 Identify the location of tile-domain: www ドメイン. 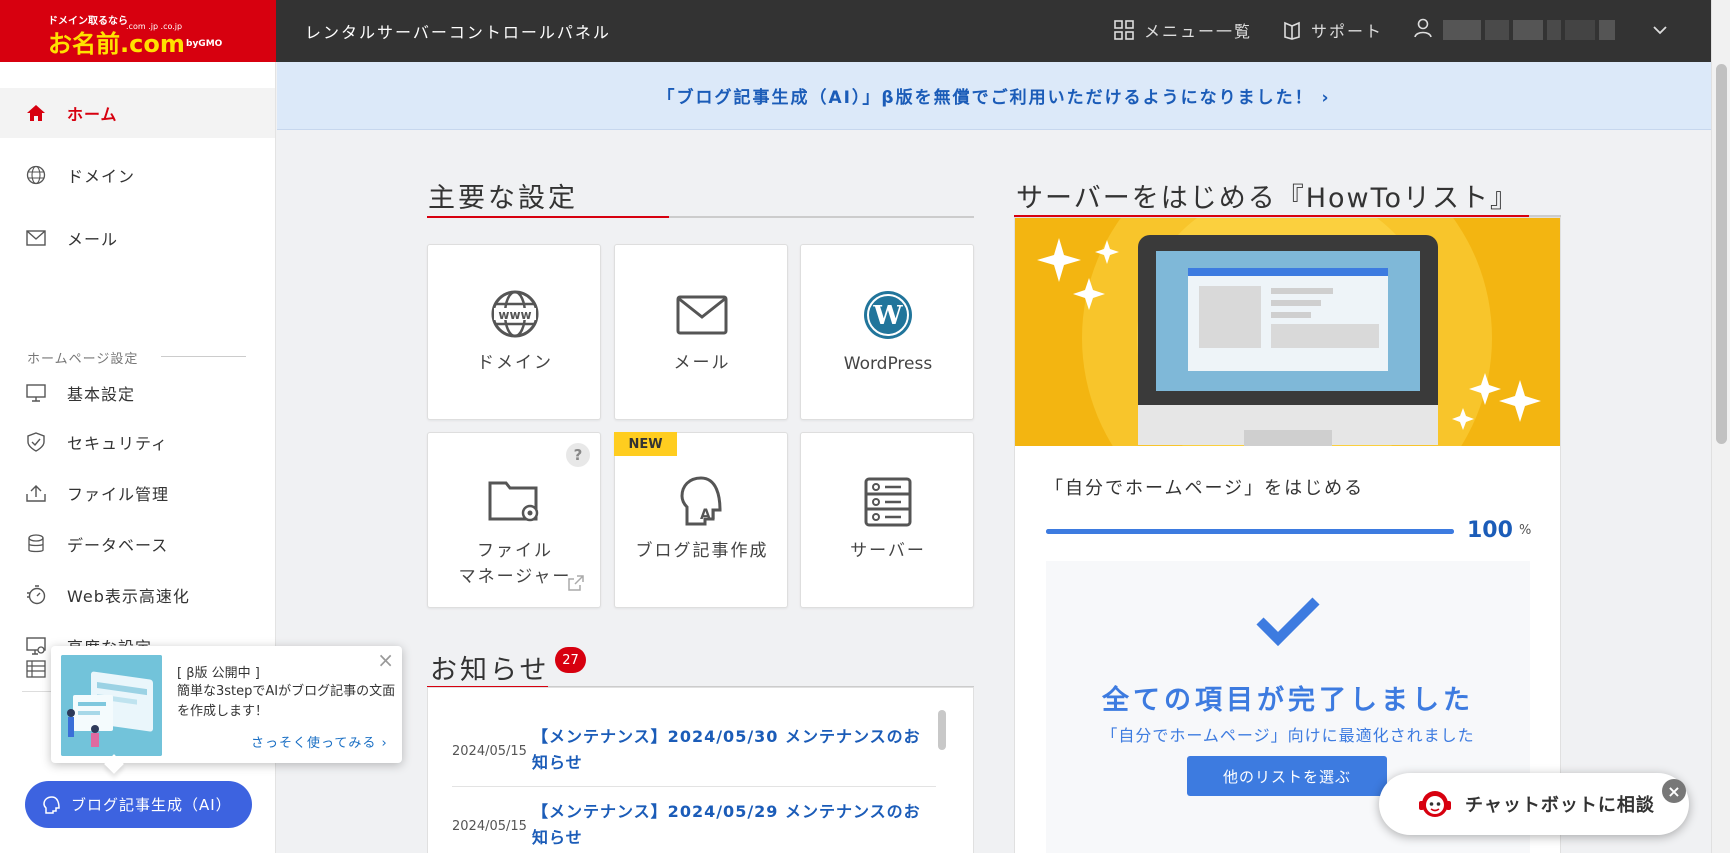
(514, 332).